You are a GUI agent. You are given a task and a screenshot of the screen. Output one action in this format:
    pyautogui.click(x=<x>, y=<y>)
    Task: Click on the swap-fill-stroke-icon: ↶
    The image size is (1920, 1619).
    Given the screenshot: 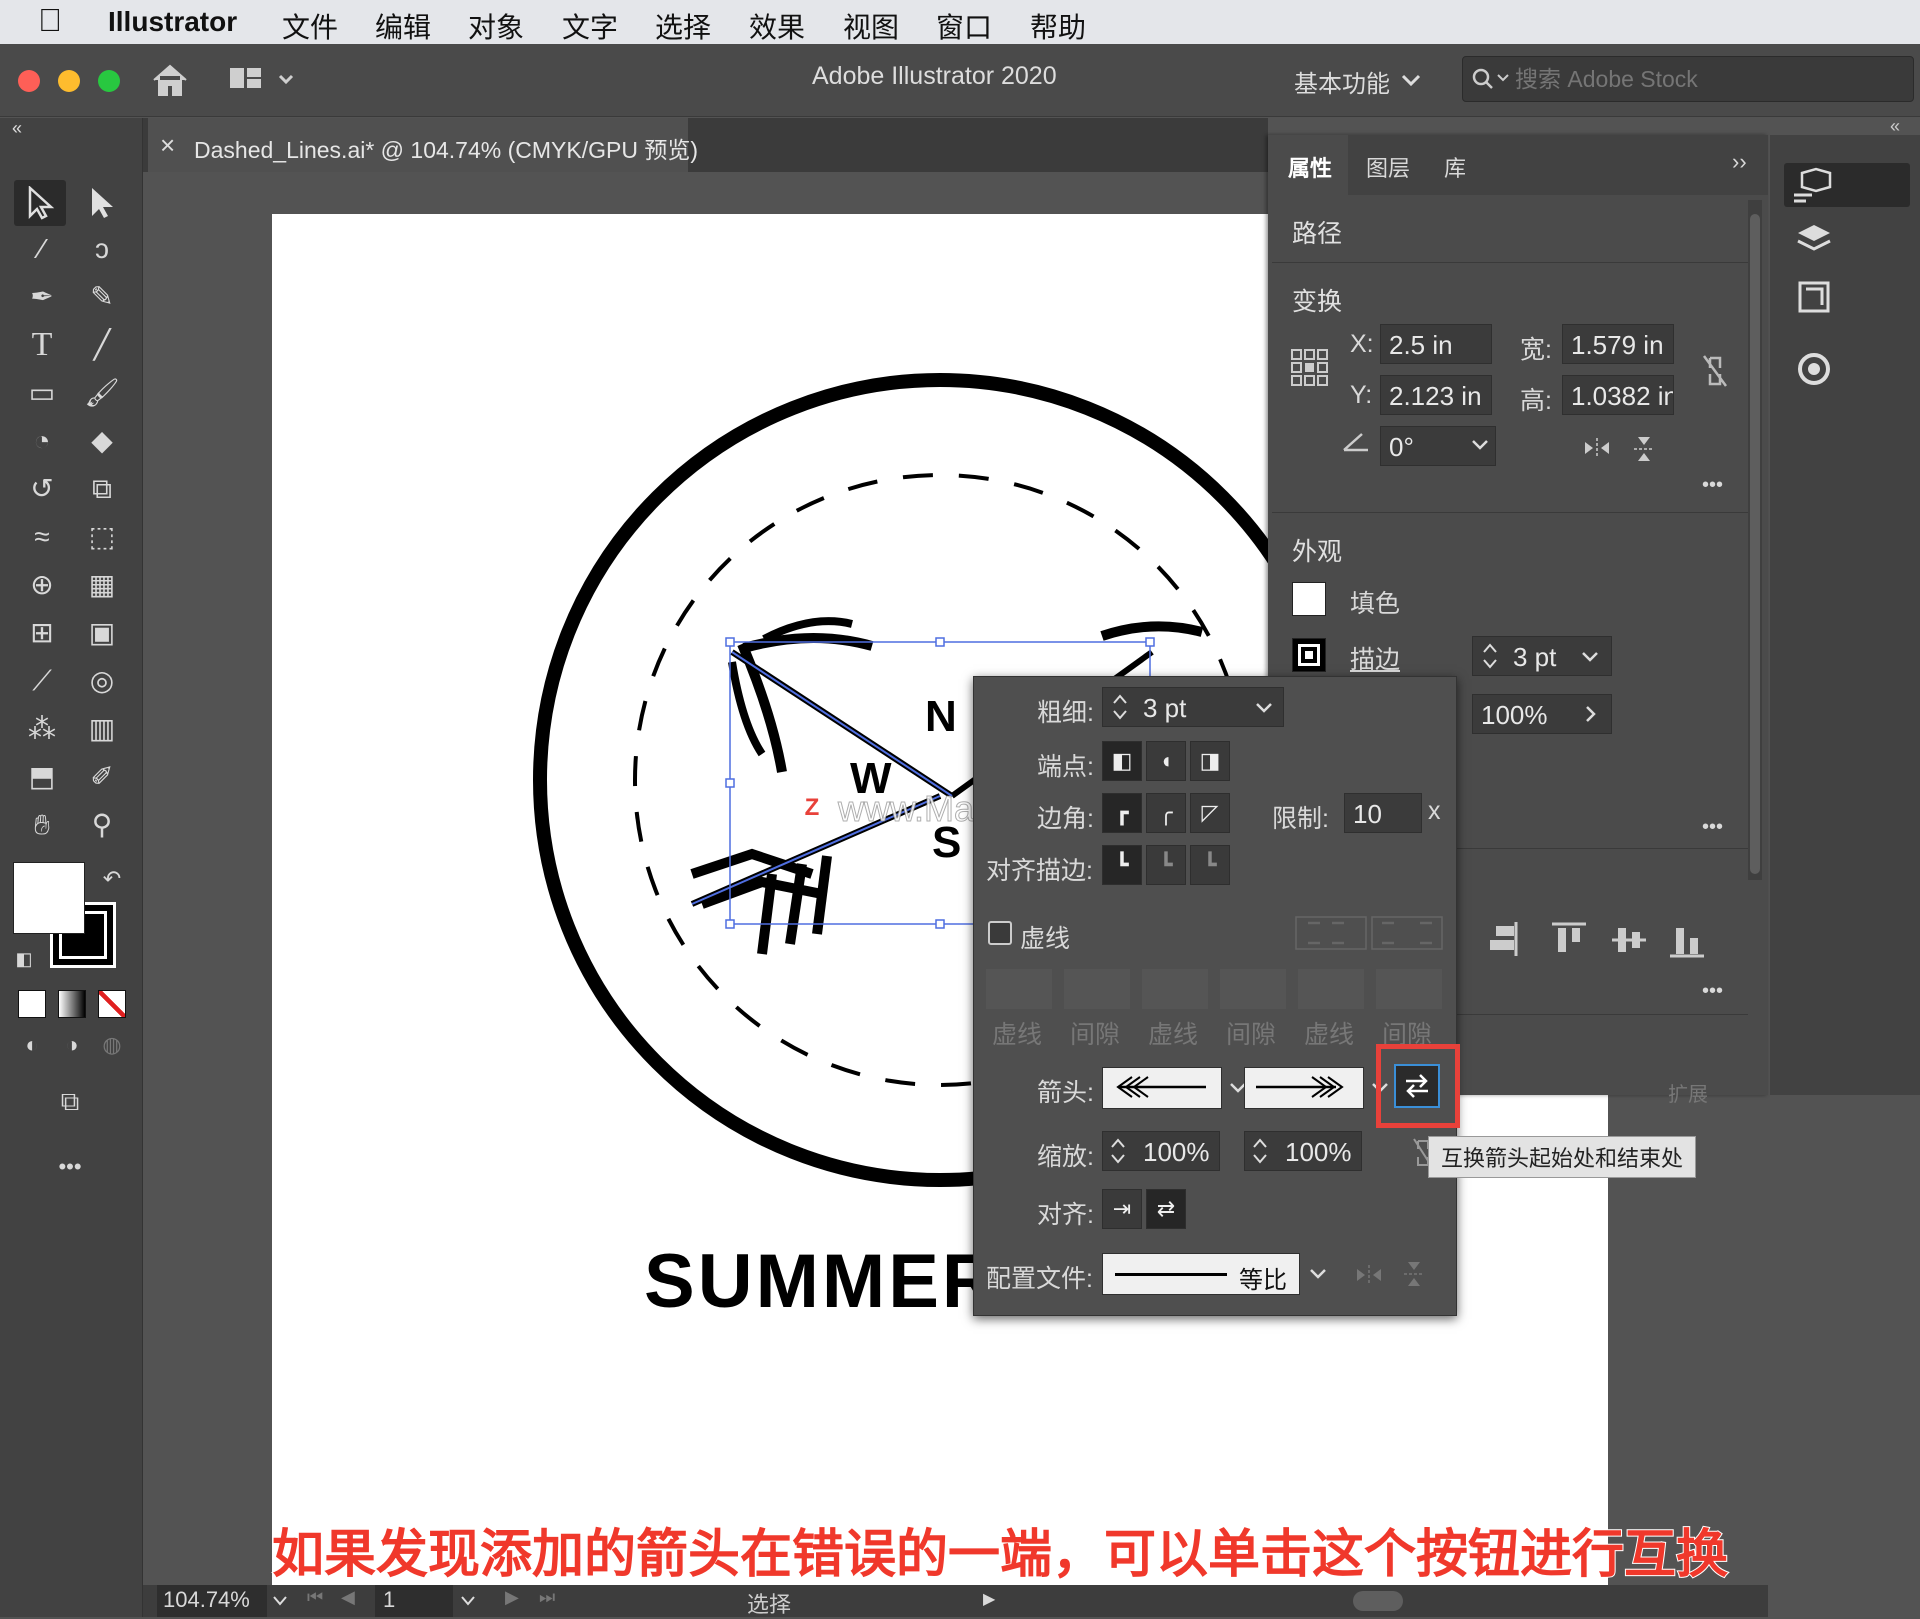 What is the action you would take?
    pyautogui.click(x=112, y=879)
    